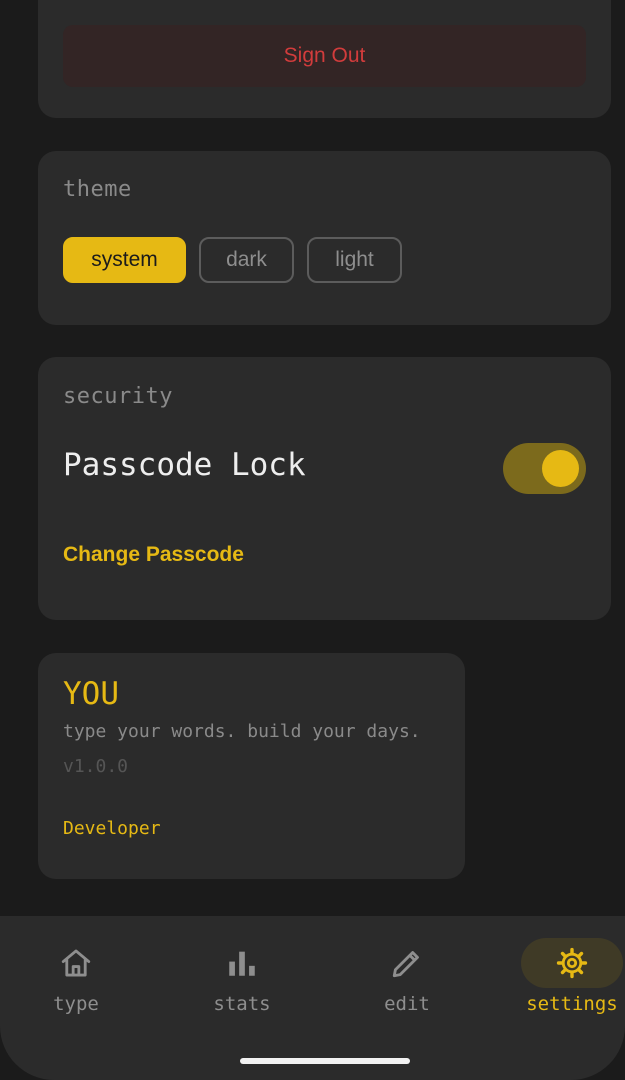 Image resolution: width=625 pixels, height=1080 pixels. Describe the element at coordinates (153, 555) in the screenshot. I see `change-passcode-link: Change Passcode` at that location.